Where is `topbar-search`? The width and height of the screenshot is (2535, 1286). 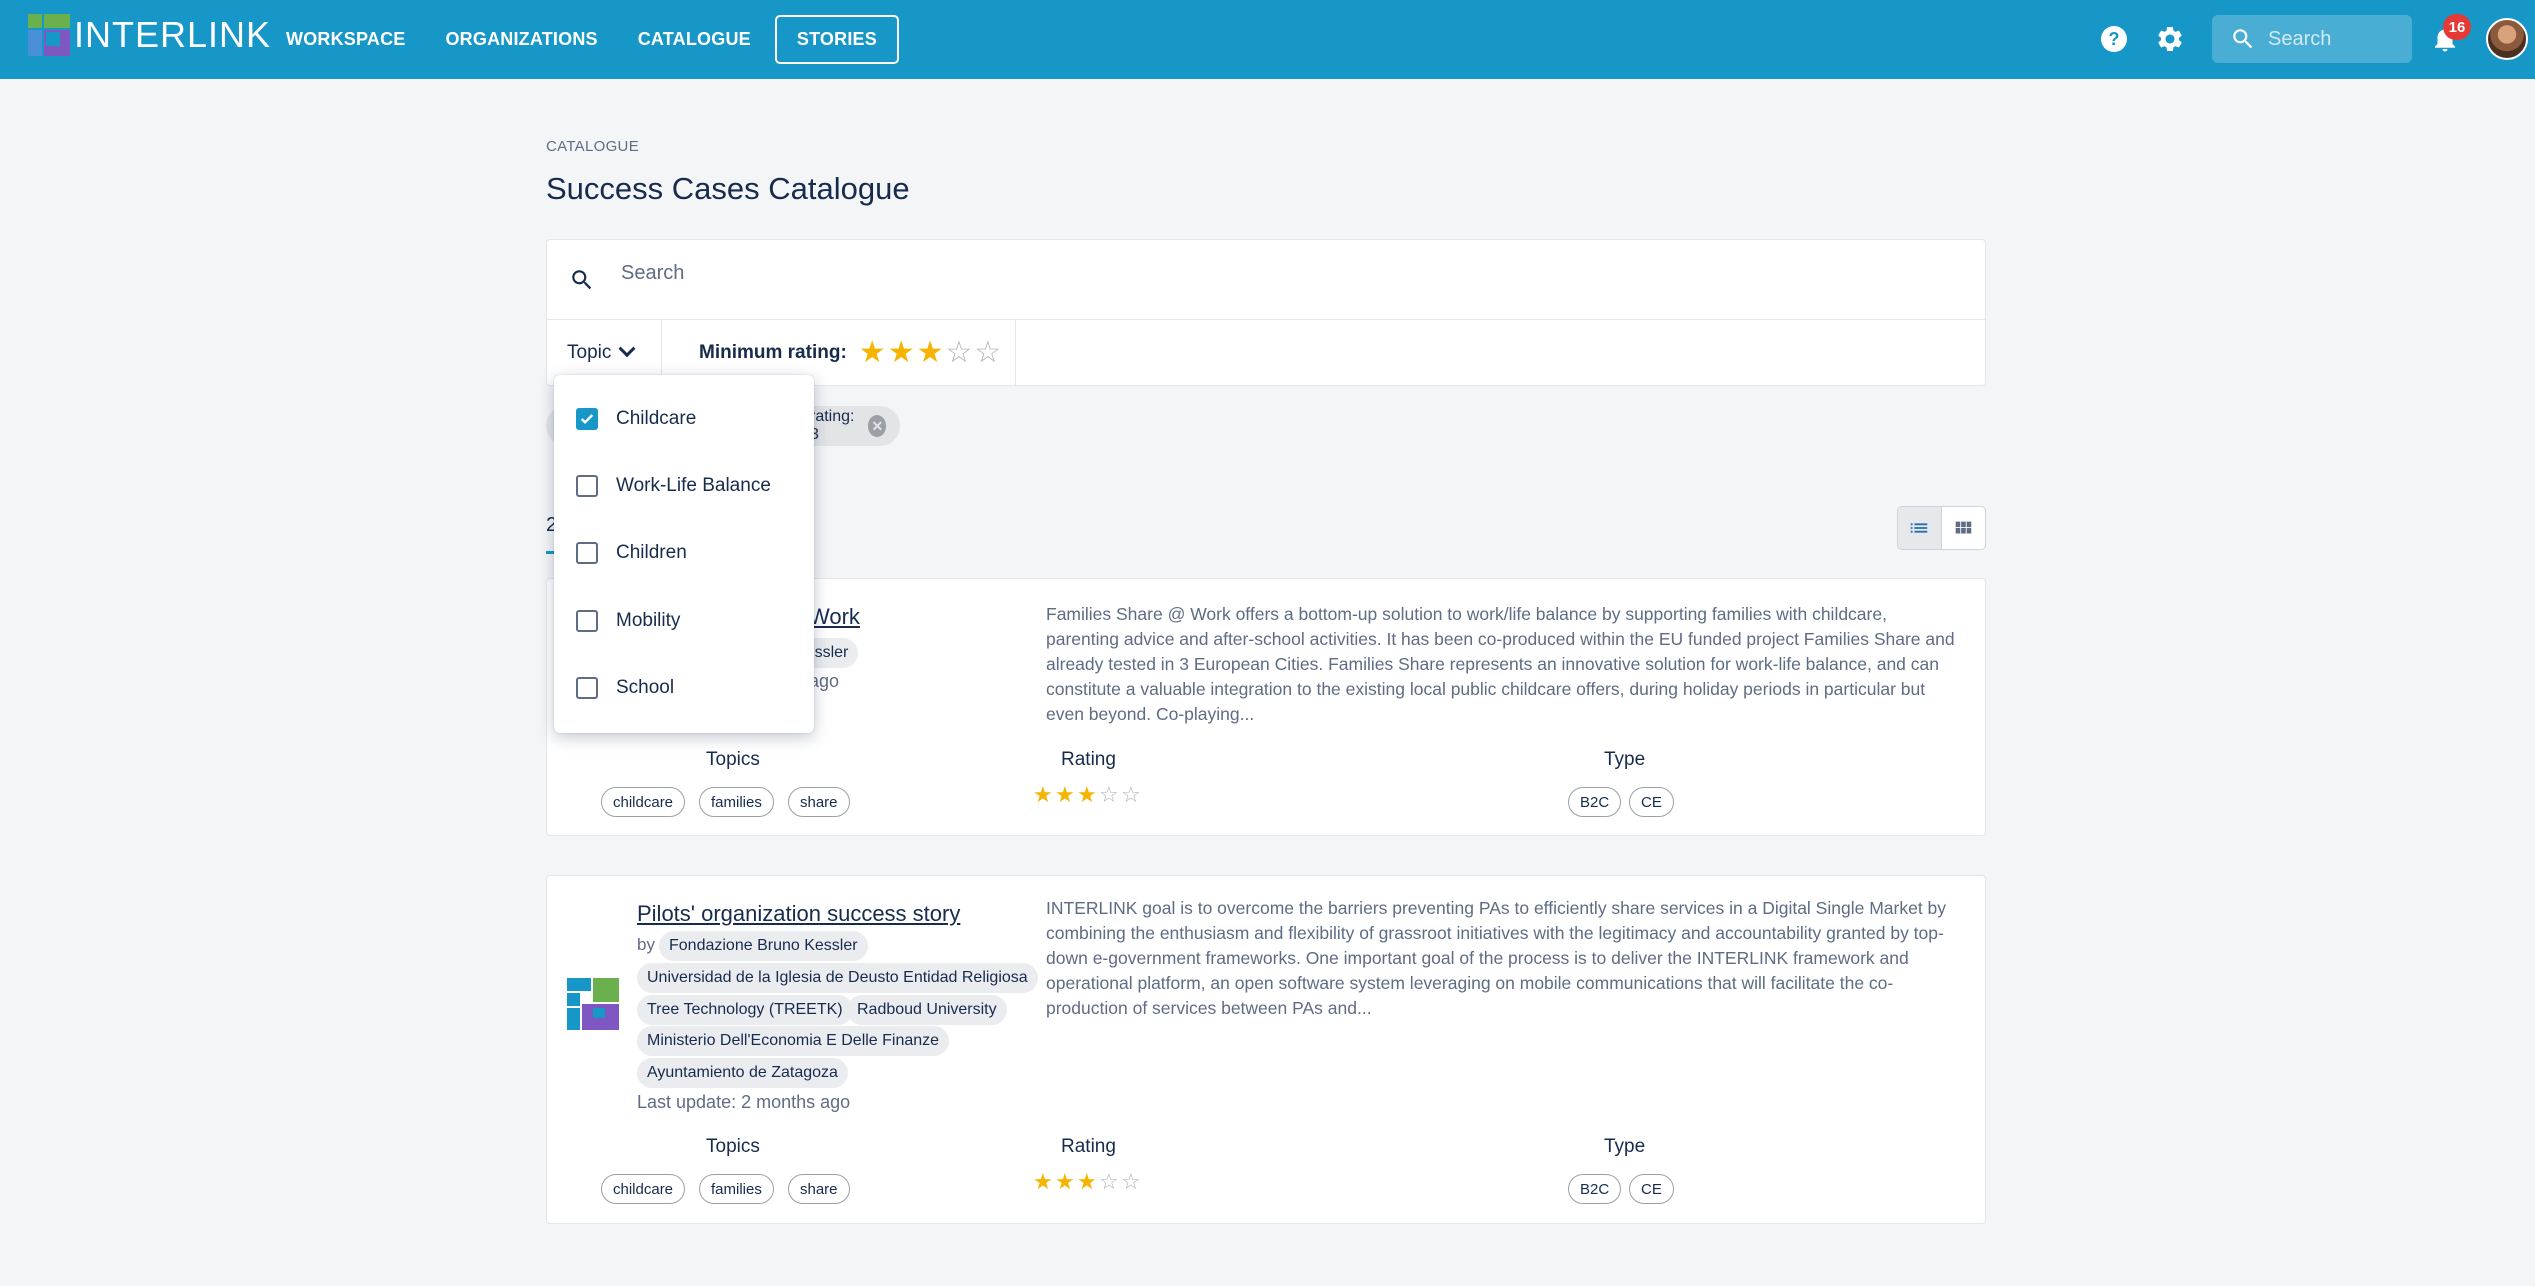 topbar-search is located at coordinates (2312, 39).